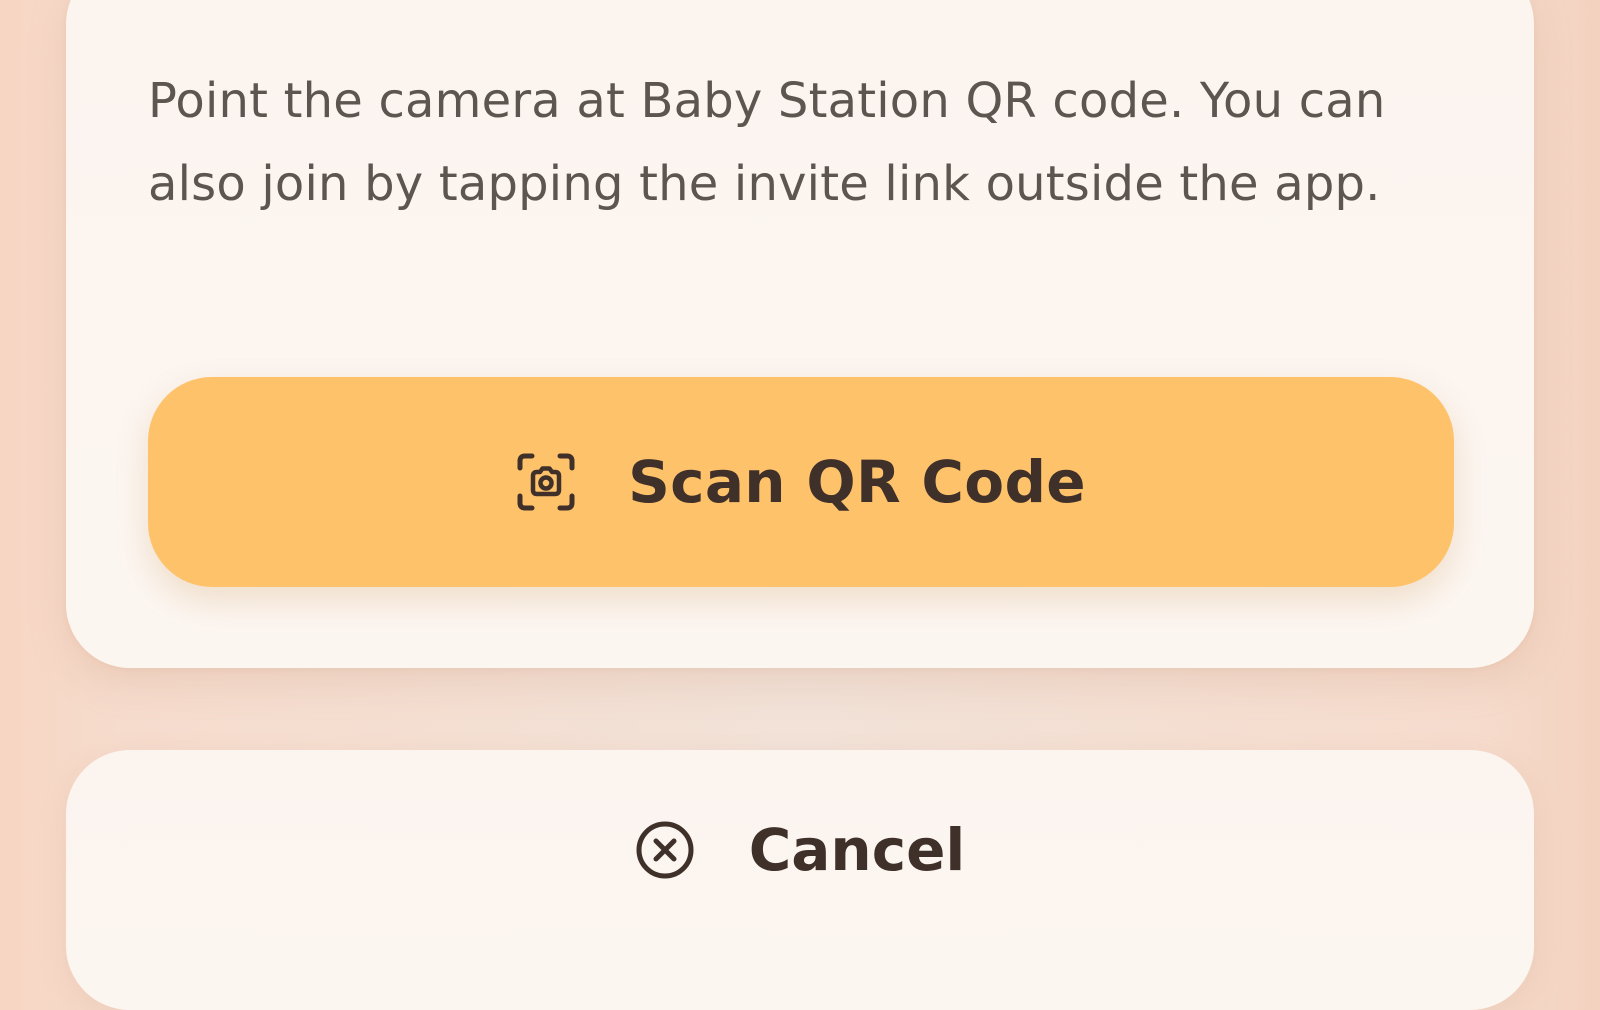  Describe the element at coordinates (665, 850) in the screenshot. I see `close-circle-icon` at that location.